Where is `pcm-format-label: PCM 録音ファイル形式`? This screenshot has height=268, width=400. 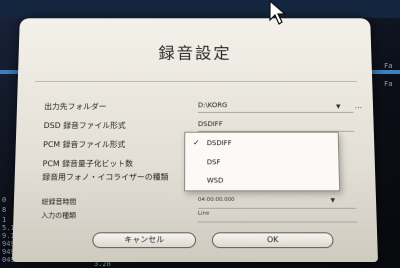
pcm-format-label: PCM 録音ファイル形式 is located at coordinates (84, 144).